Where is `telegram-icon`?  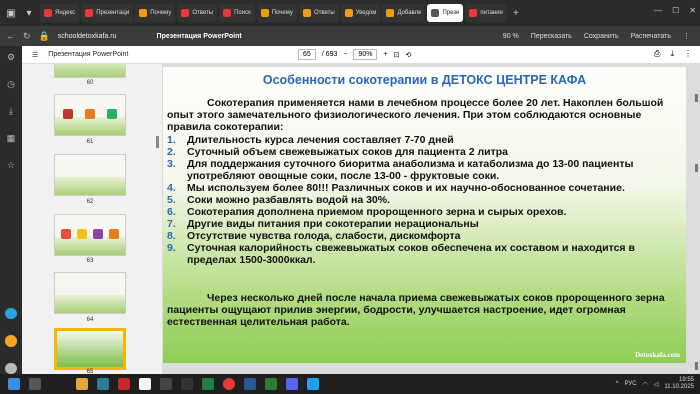 telegram-icon is located at coordinates (11, 313).